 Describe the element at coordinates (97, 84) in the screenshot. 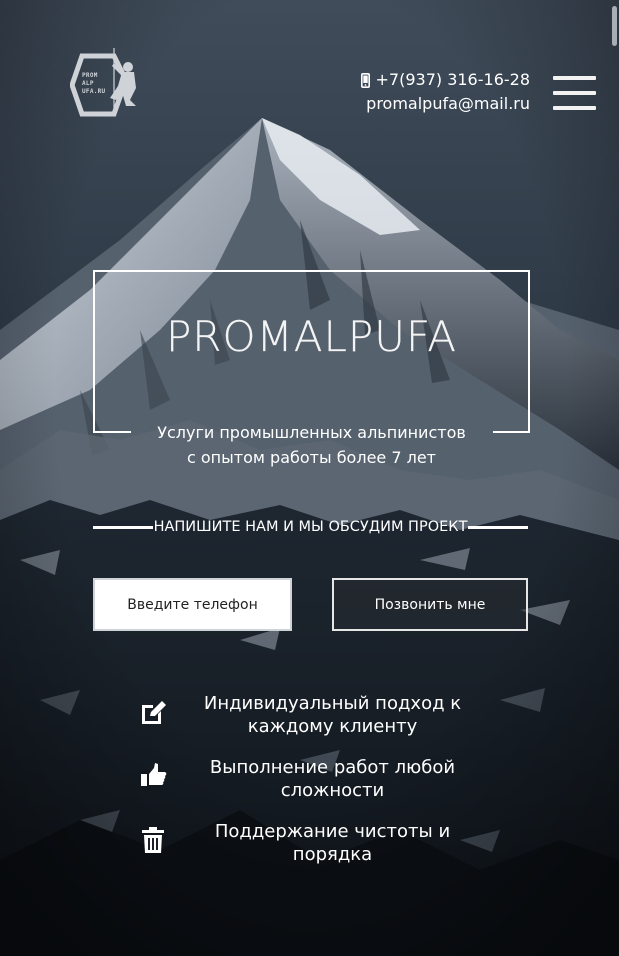

I see `logo-wordmark: PROM ALP UFA.RU` at that location.